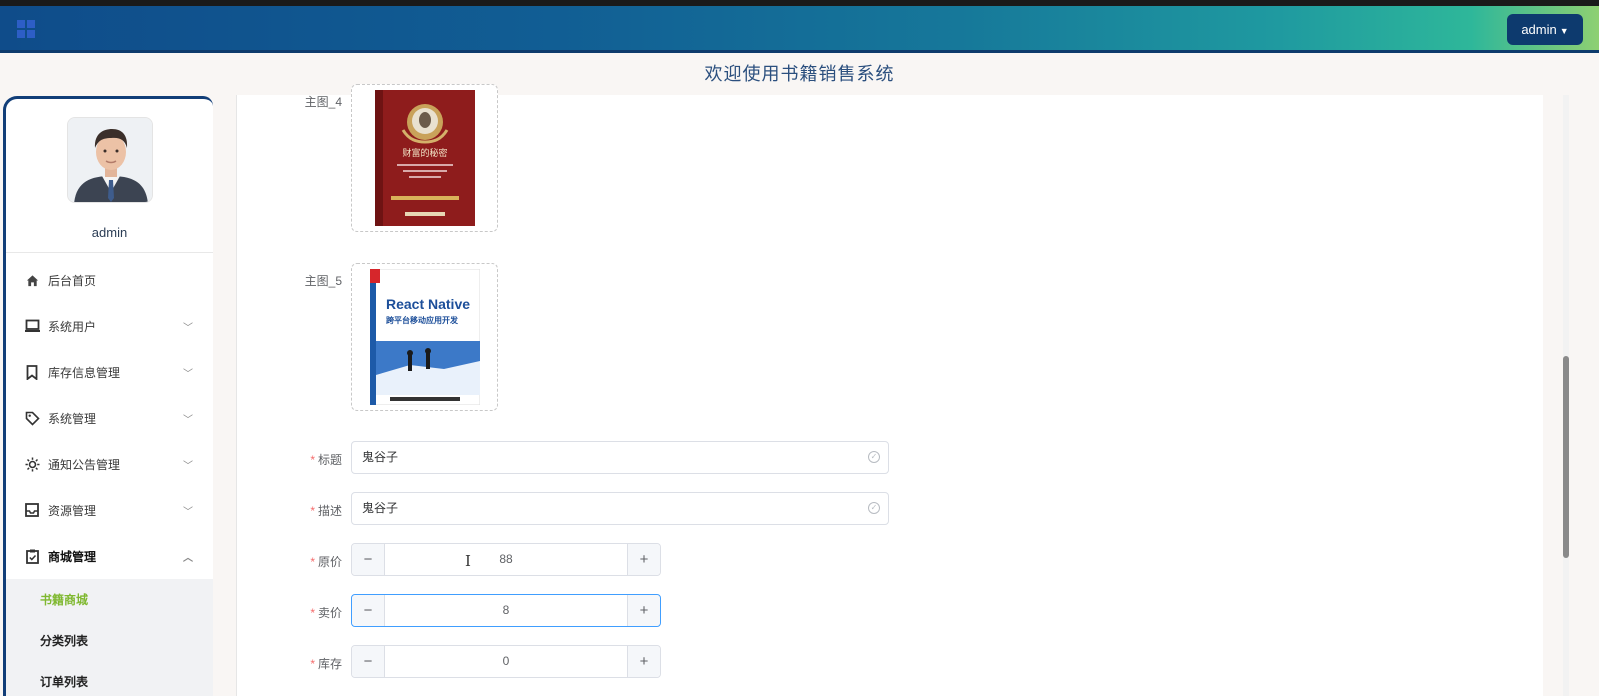 This screenshot has height=696, width=1599. What do you see at coordinates (323, 281) in the screenshot?
I see `image-5-label-text: 主图_5` at bounding box center [323, 281].